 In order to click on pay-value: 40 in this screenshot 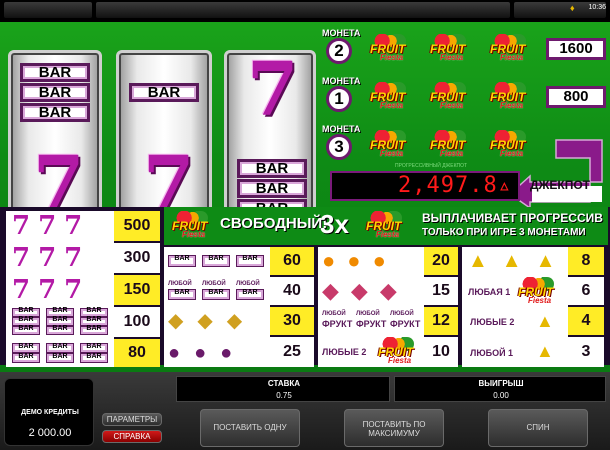, I will do `click(292, 291)`.